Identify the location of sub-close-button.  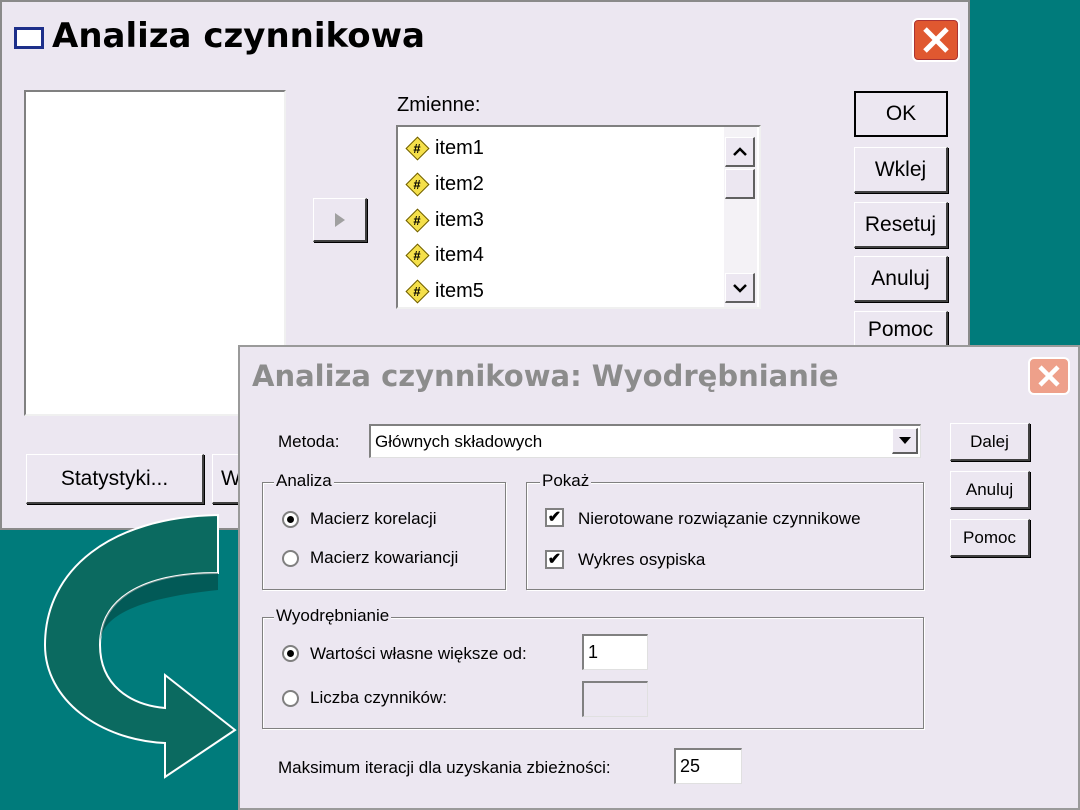
(1049, 376).